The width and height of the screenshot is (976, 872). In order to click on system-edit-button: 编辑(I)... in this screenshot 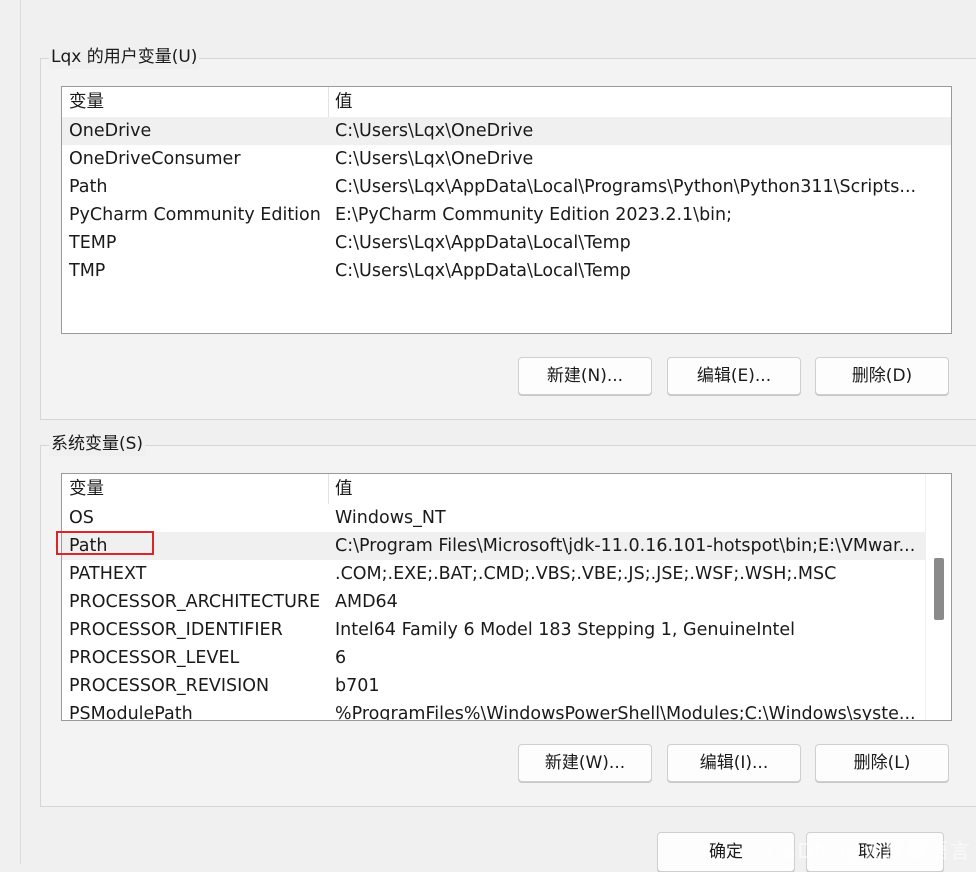, I will do `click(734, 763)`.